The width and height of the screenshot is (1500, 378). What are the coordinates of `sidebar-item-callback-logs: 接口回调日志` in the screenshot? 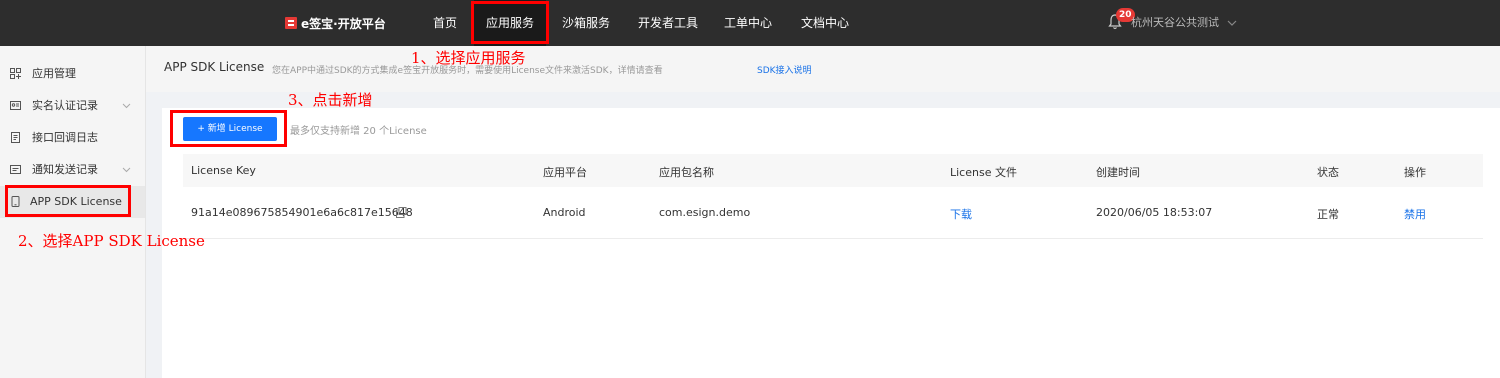 It's located at (72, 138).